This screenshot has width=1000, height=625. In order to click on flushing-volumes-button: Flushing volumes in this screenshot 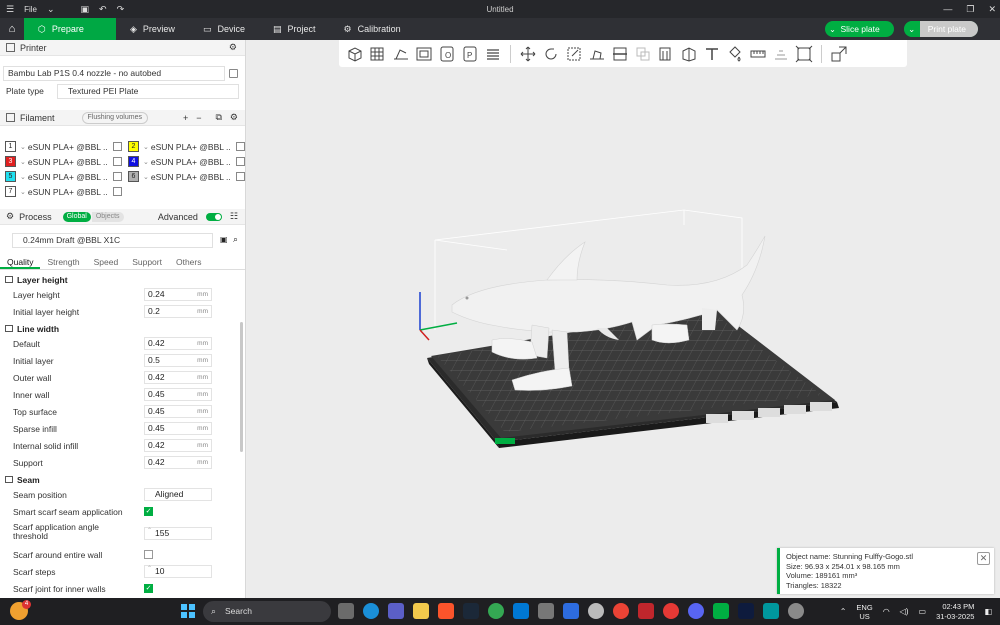, I will do `click(114, 117)`.